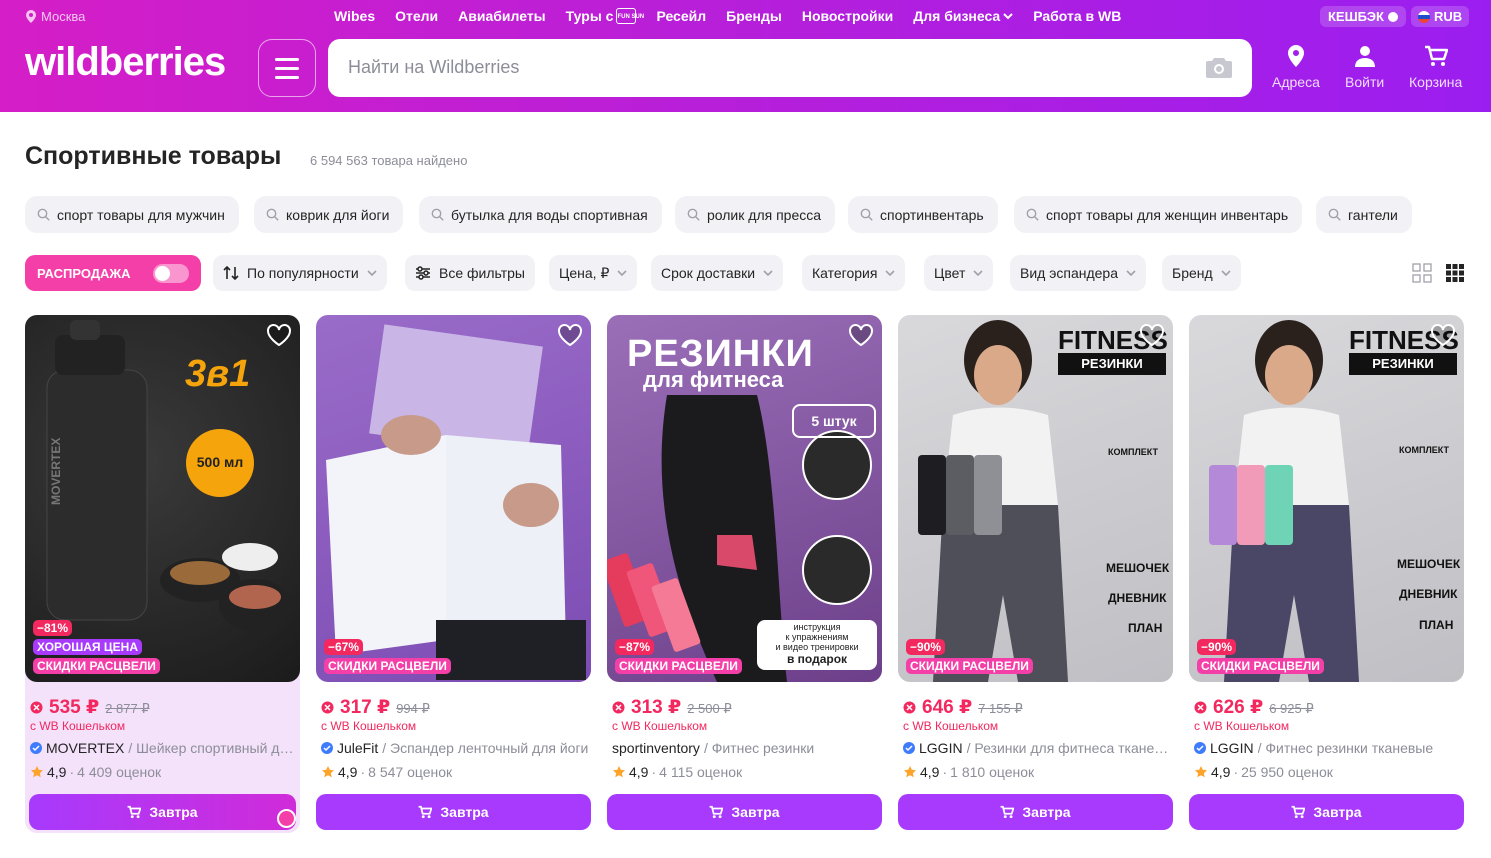  Describe the element at coordinates (1422, 273) in the screenshot. I see `grid-view-icon` at that location.